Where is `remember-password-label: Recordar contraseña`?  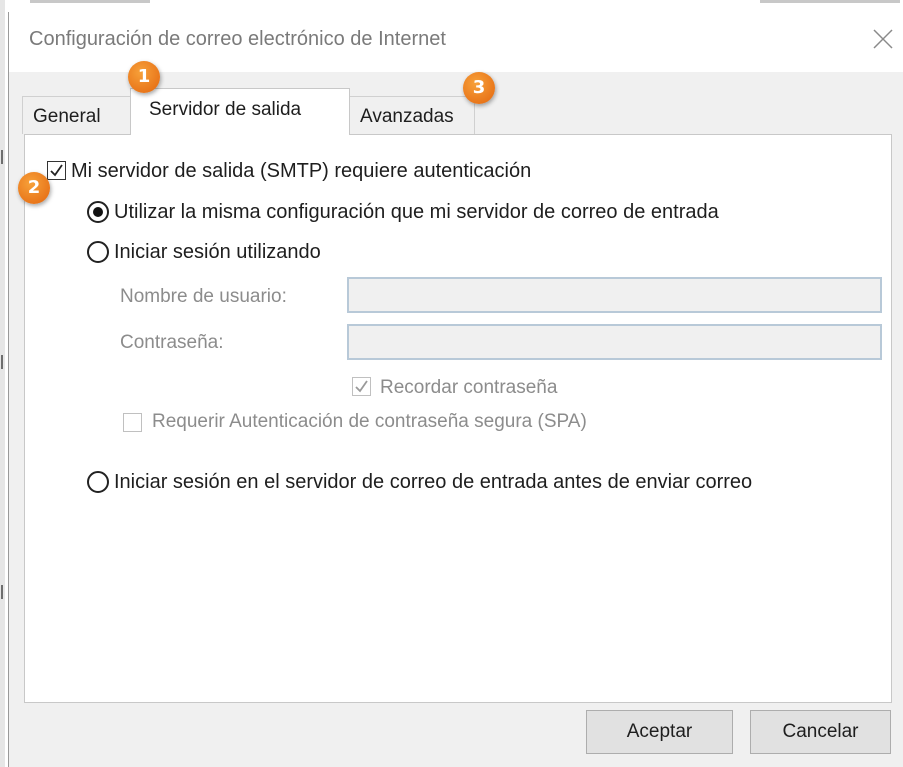
remember-password-label: Recordar contraseña is located at coordinates (469, 387).